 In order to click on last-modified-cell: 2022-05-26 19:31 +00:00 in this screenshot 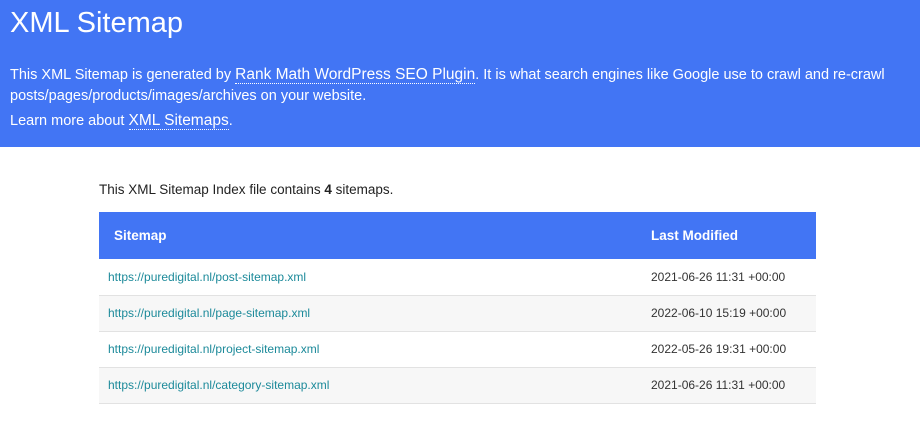, I will do `click(733, 349)`.